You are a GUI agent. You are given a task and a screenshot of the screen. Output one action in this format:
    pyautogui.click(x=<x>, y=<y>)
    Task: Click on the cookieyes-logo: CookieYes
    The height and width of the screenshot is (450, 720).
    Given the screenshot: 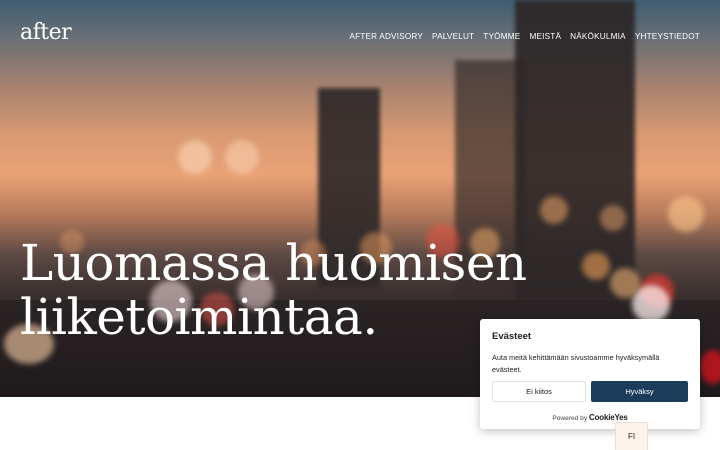 What is the action you would take?
    pyautogui.click(x=608, y=417)
    